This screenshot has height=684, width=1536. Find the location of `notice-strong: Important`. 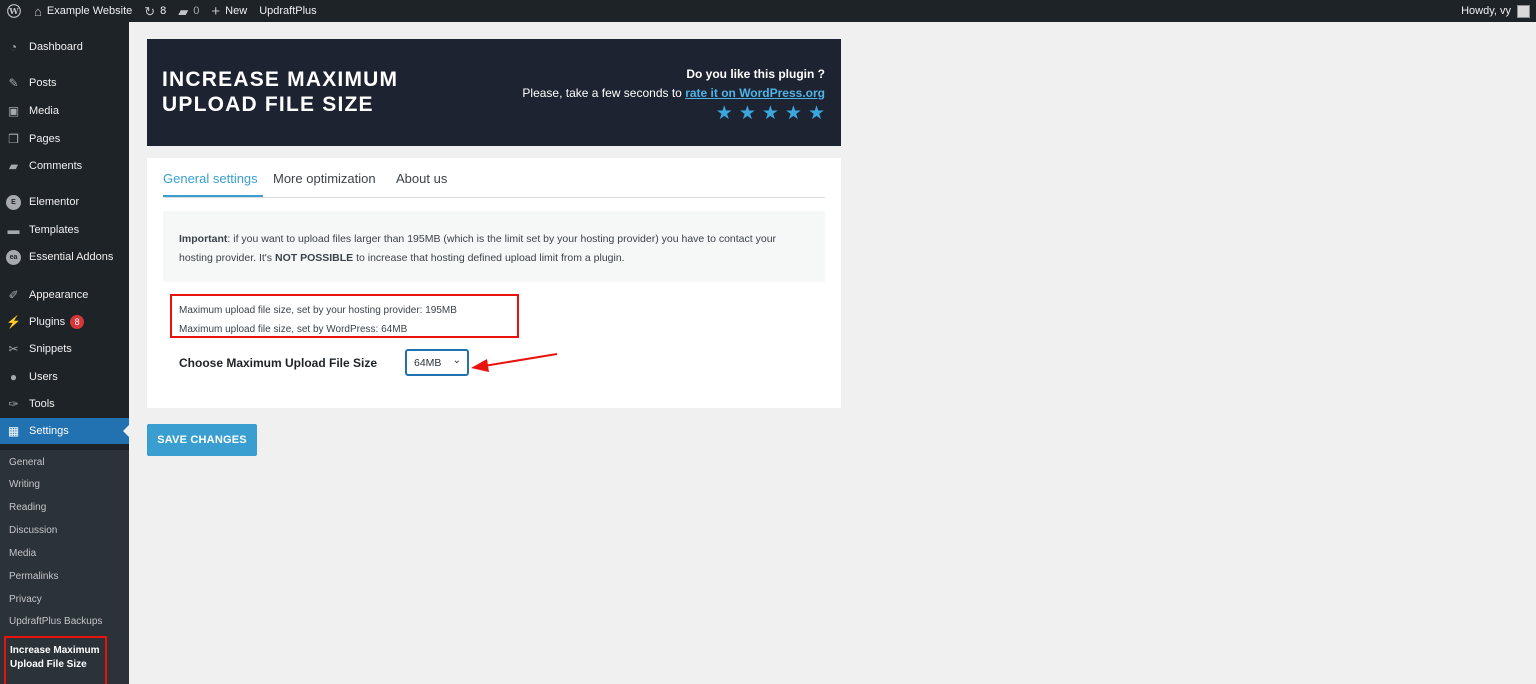

notice-strong: Important is located at coordinates (203, 239).